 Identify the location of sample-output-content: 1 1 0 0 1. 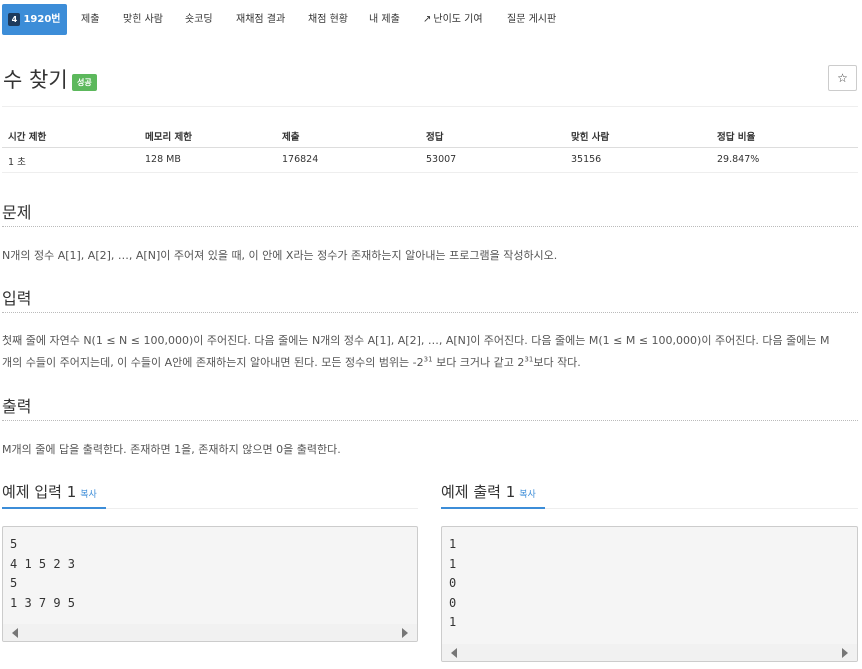
(452, 584).